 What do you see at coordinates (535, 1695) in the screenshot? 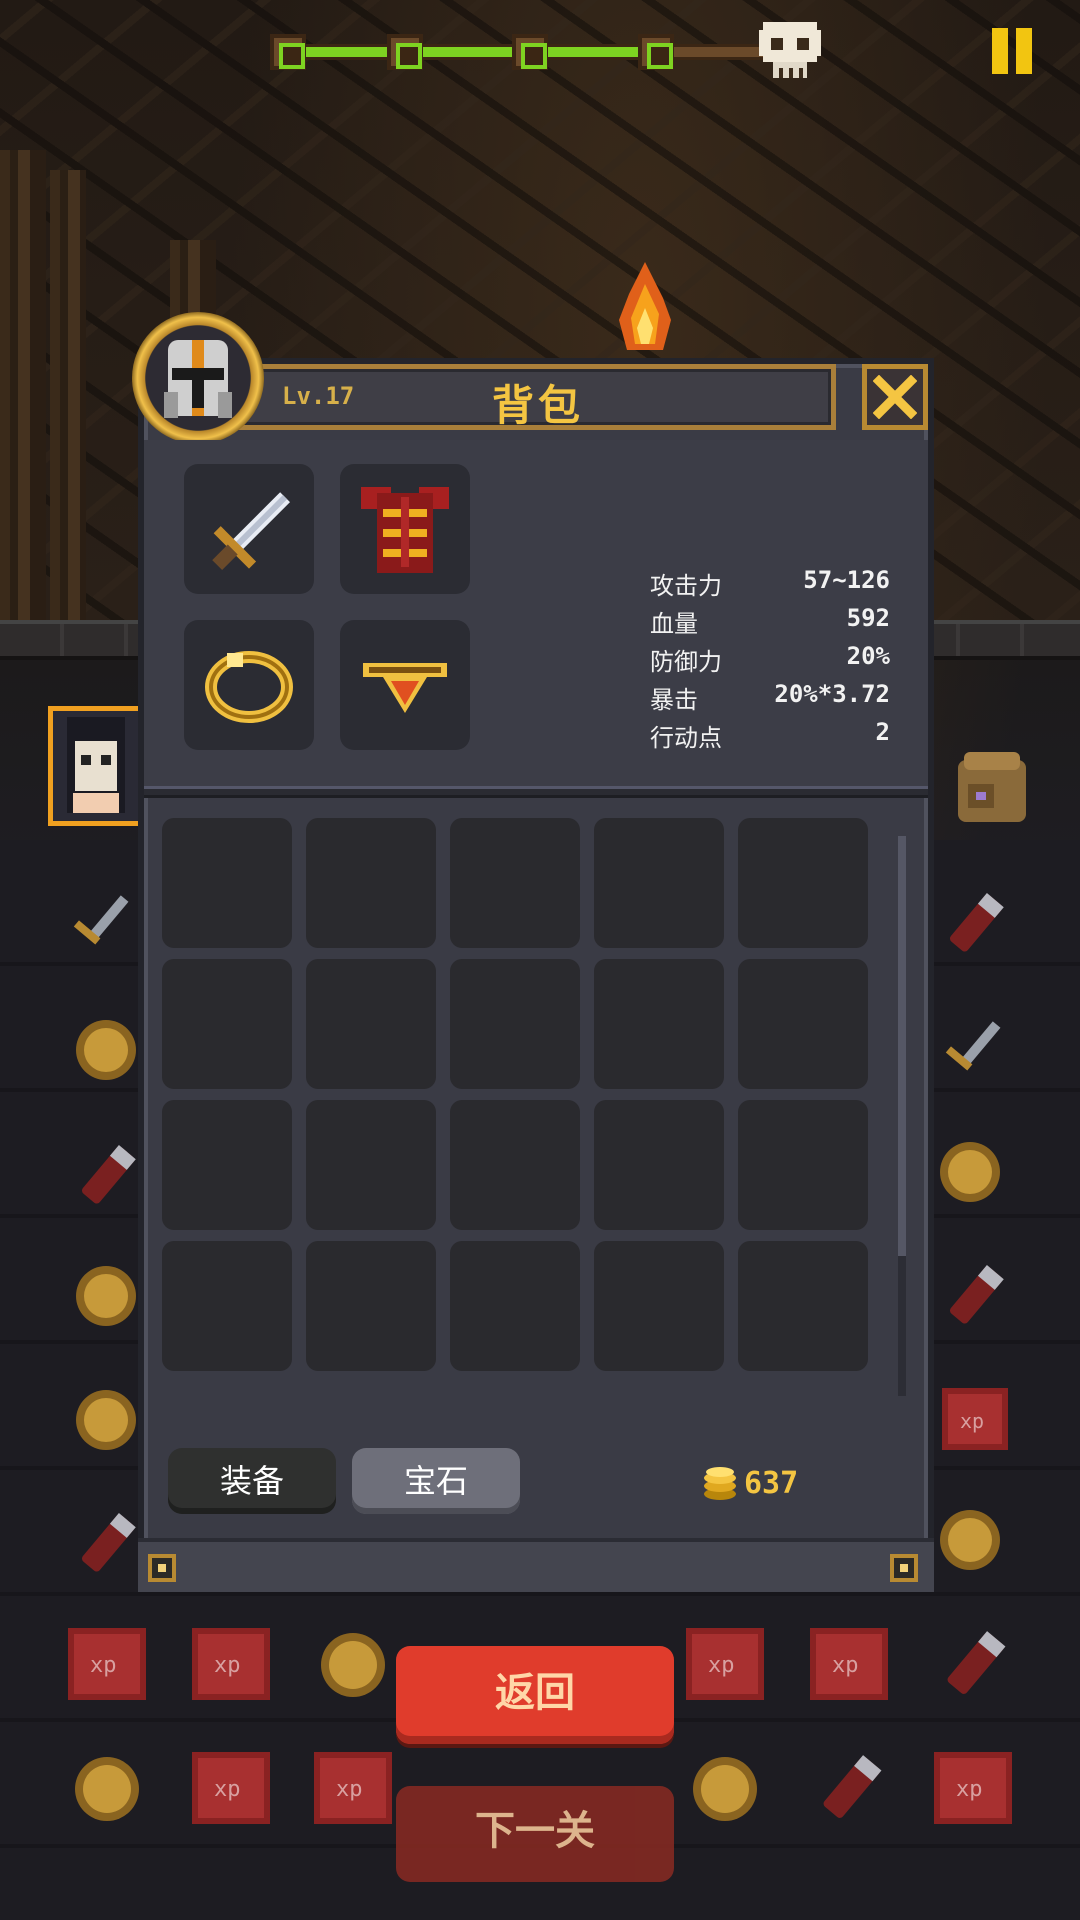
I see `back-button: 返回` at bounding box center [535, 1695].